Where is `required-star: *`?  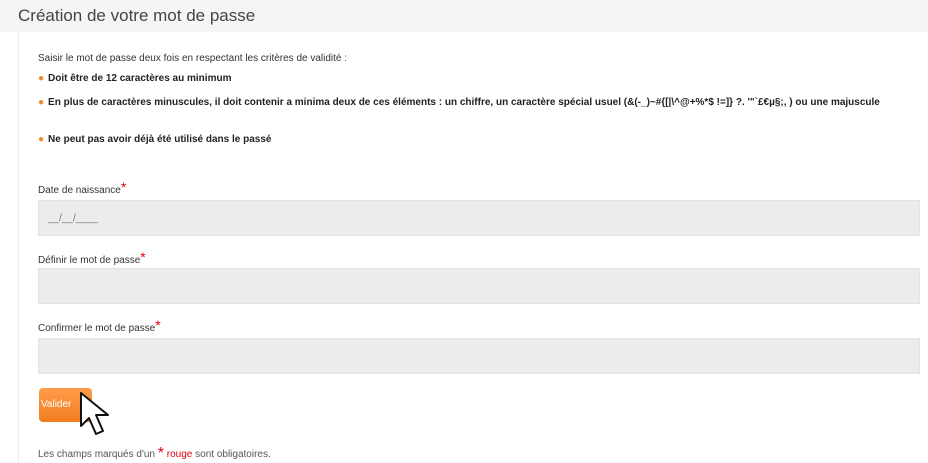
required-star: * is located at coordinates (160, 453).